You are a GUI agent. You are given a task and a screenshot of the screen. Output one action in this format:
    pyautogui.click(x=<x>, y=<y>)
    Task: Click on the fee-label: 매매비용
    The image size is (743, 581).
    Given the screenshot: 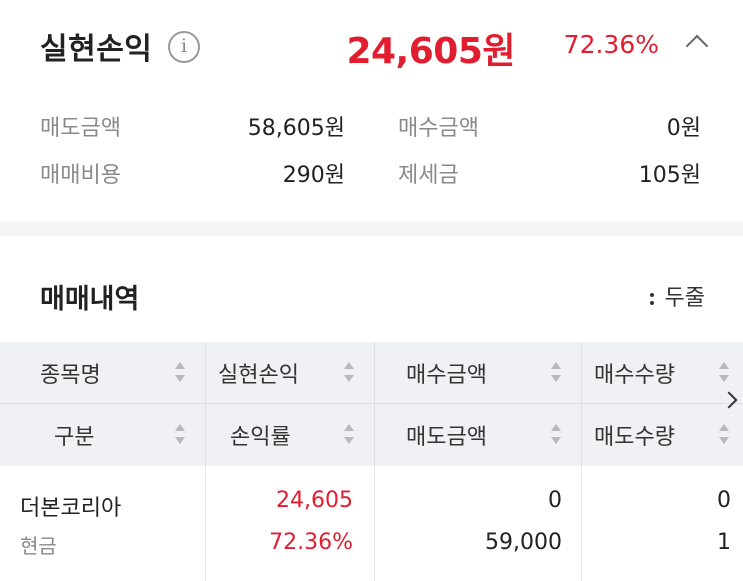 What is the action you would take?
    pyautogui.click(x=80, y=175)
    